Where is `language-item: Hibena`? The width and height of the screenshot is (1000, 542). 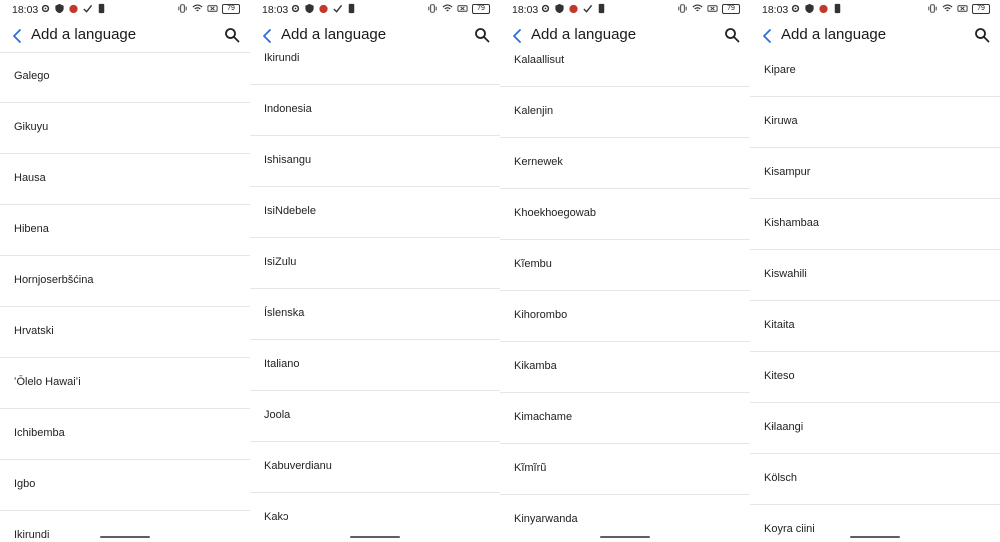 language-item: Hibena is located at coordinates (125, 230).